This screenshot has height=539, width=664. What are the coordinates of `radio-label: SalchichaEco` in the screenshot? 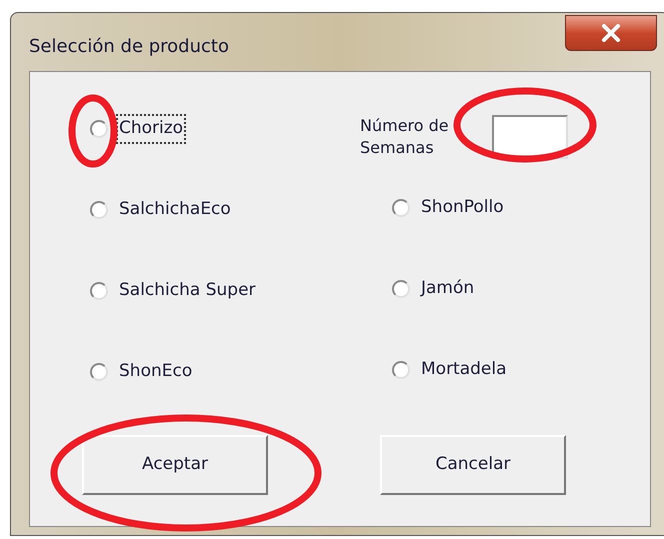 It's located at (175, 210).